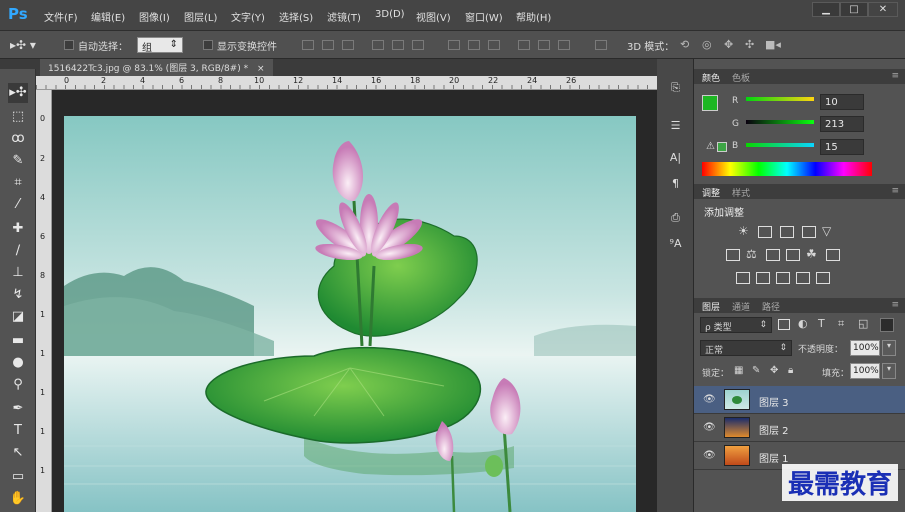  Describe the element at coordinates (18, 409) in the screenshot. I see `pen-tool-icon: ✒` at that location.